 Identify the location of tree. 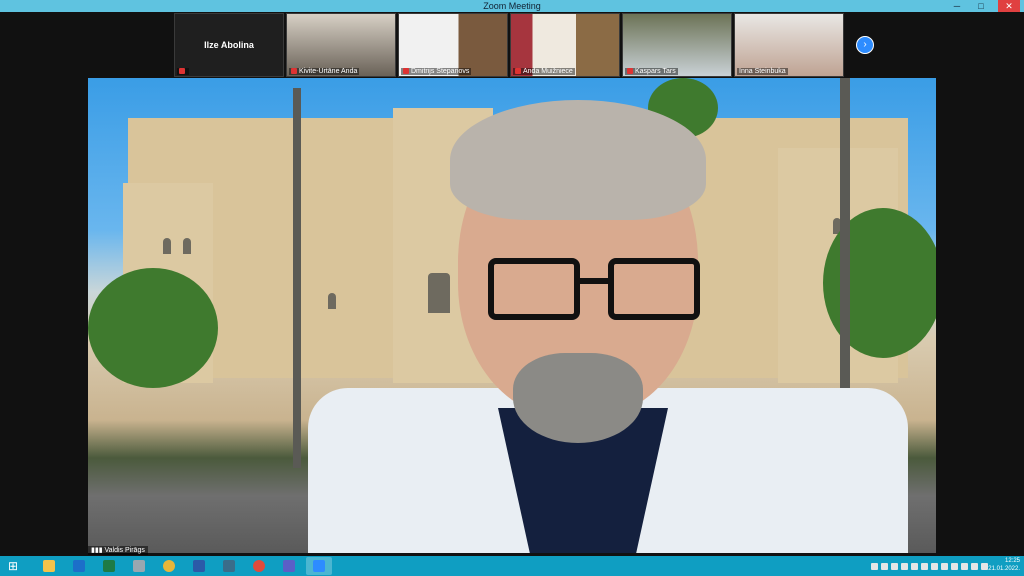
(153, 328).